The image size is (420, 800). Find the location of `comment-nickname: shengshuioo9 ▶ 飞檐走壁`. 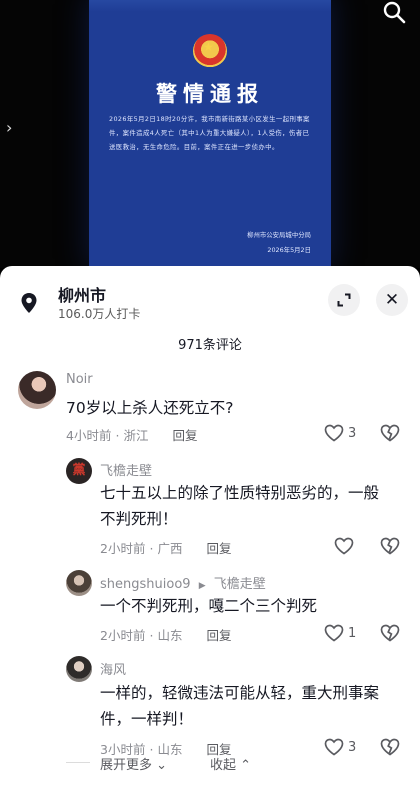

comment-nickname: shengshuioo9 ▶ 飞檐走壁 is located at coordinates (183, 582).